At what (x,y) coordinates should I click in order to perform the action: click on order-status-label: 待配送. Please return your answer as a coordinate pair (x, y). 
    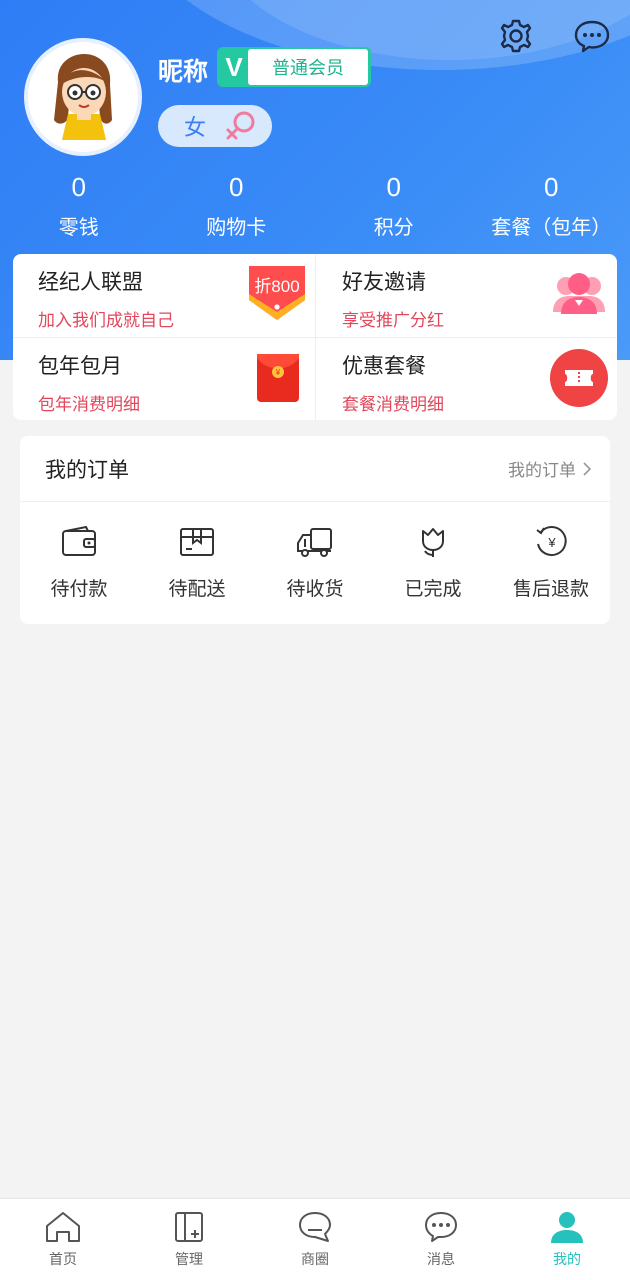
    Looking at the image, I should click on (197, 589).